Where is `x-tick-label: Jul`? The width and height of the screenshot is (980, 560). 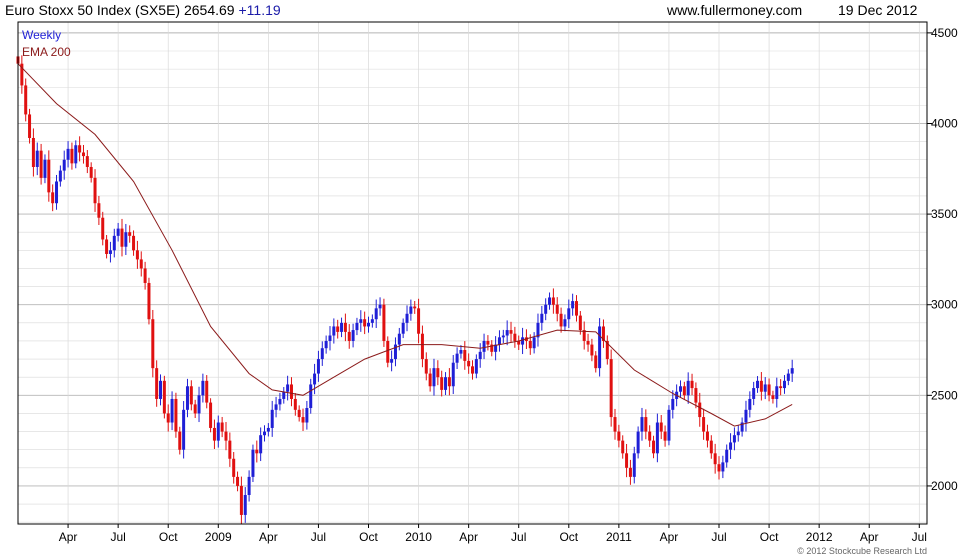 x-tick-label: Jul is located at coordinates (117, 537).